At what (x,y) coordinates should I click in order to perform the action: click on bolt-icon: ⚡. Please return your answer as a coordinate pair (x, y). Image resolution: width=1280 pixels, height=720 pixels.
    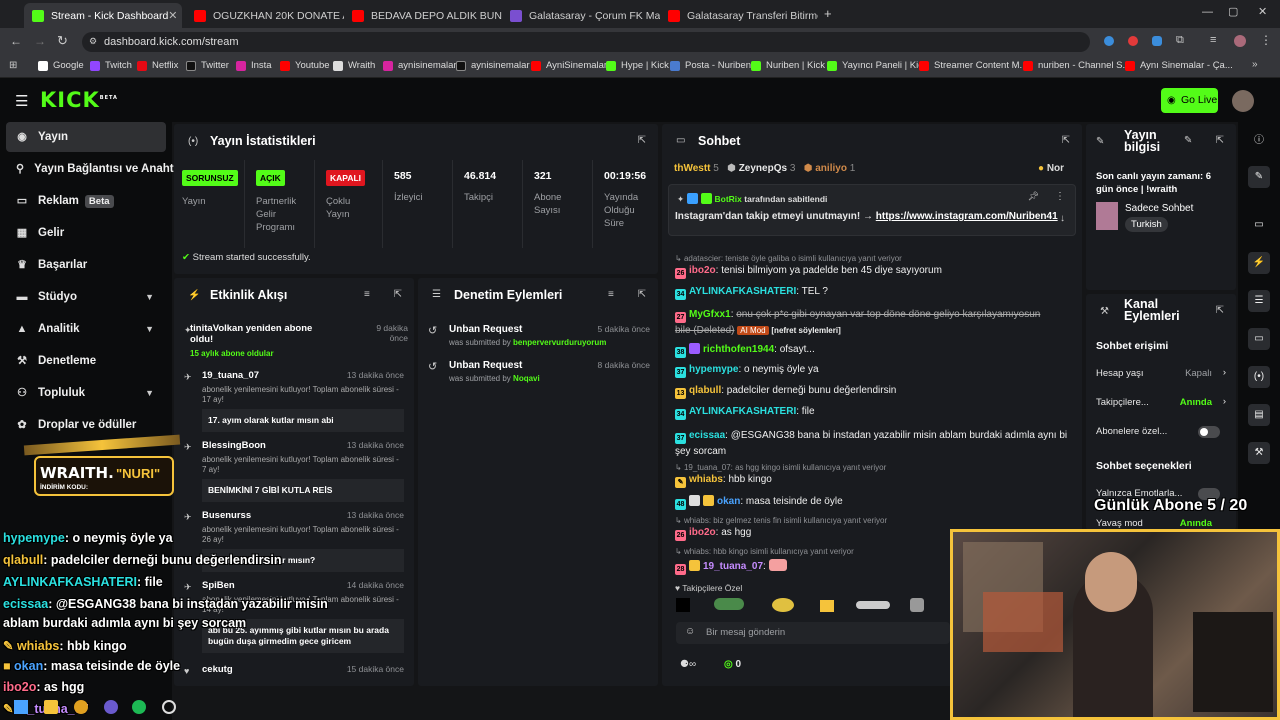
    Looking at the image, I should click on (1259, 263).